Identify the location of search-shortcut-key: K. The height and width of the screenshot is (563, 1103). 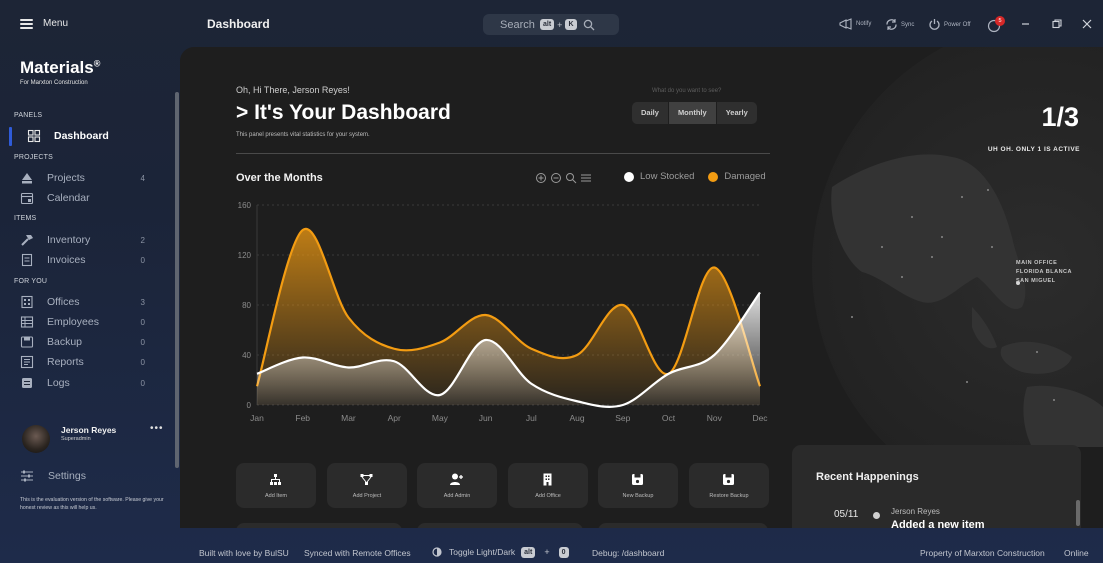
(571, 24).